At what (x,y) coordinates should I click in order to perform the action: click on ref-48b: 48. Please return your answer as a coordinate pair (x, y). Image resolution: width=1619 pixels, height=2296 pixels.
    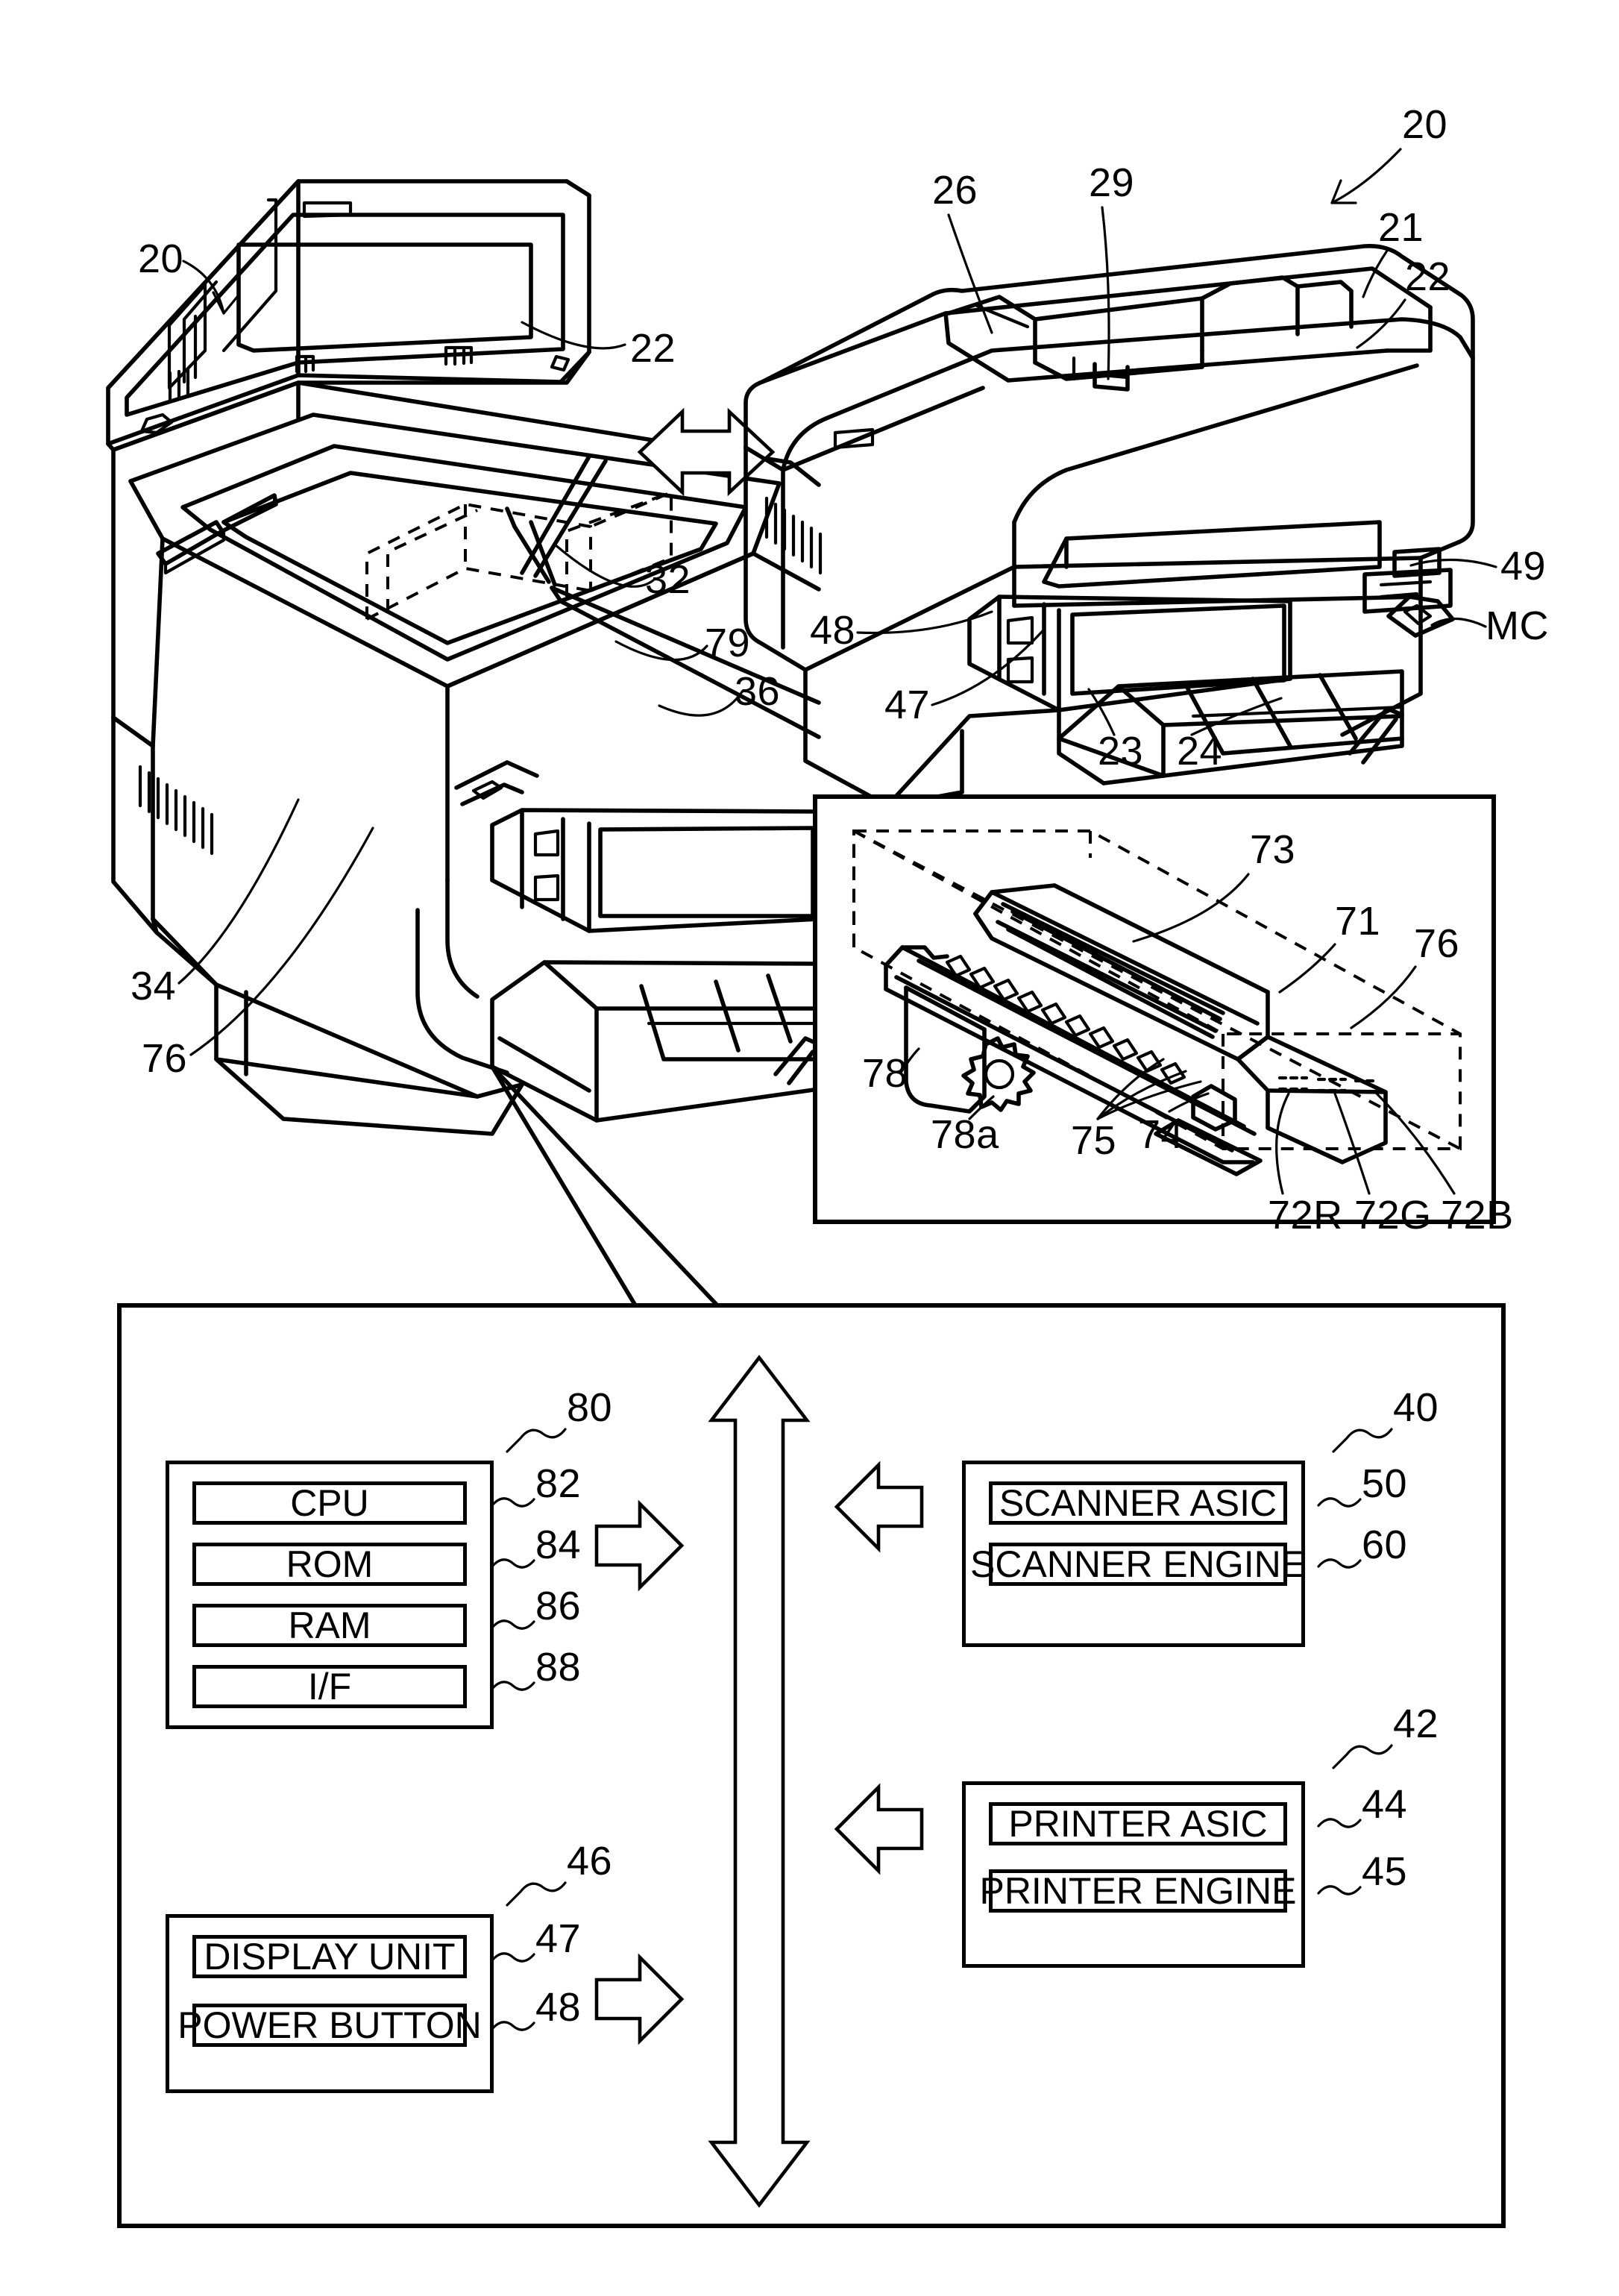
    Looking at the image, I should click on (558, 2007).